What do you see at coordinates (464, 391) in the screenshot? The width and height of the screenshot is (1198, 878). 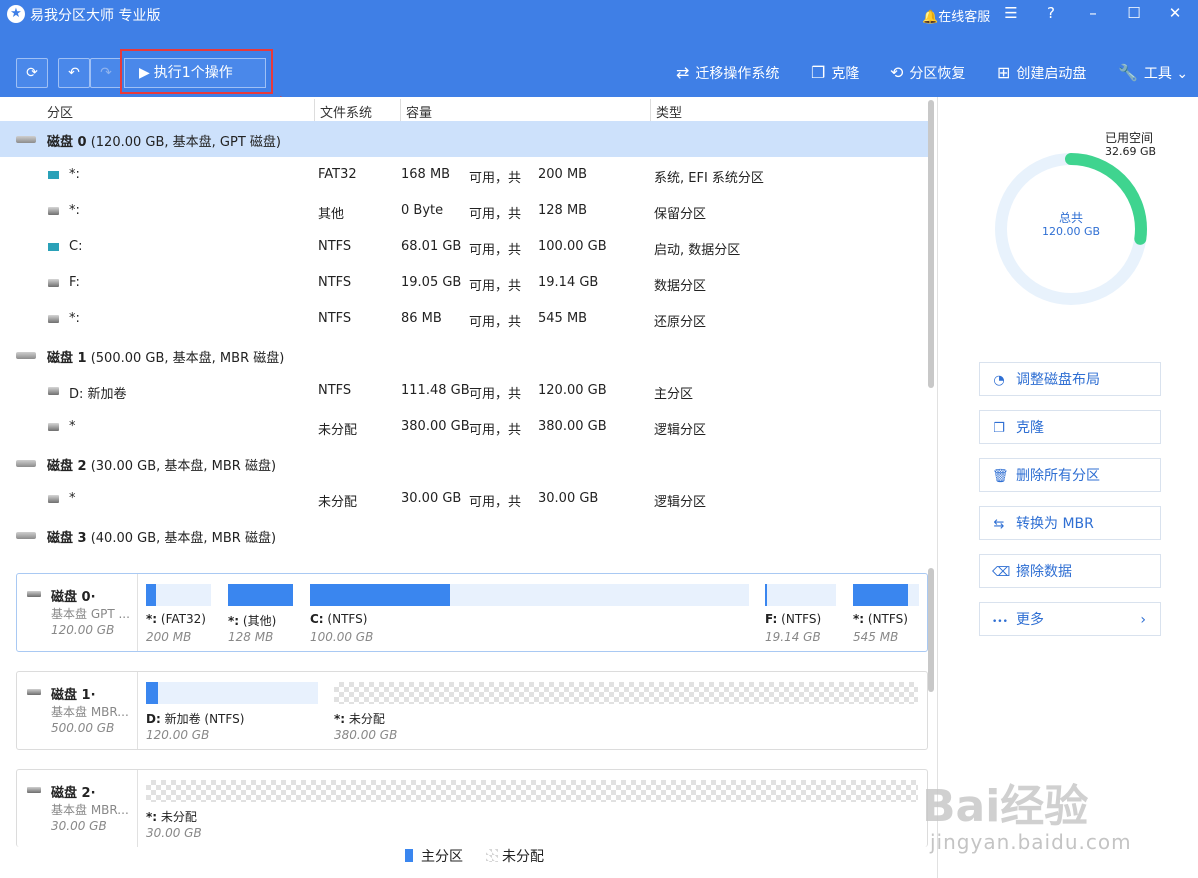 I see `table-row: D: 新加卷 NTFS 111.48 GB 可用，共 120.00 GB 主分区` at bounding box center [464, 391].